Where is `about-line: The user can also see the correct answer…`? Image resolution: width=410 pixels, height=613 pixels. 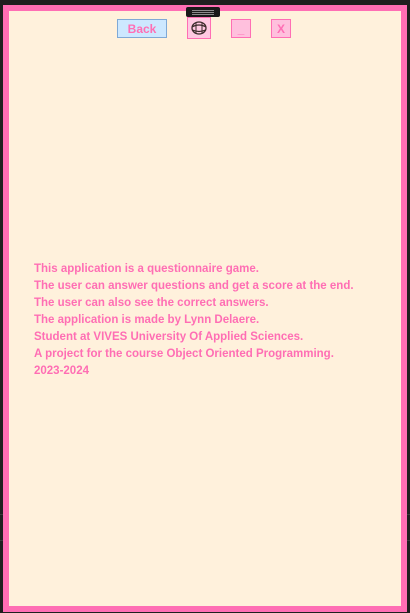
about-line: The user can also see the correct answer… is located at coordinates (151, 303).